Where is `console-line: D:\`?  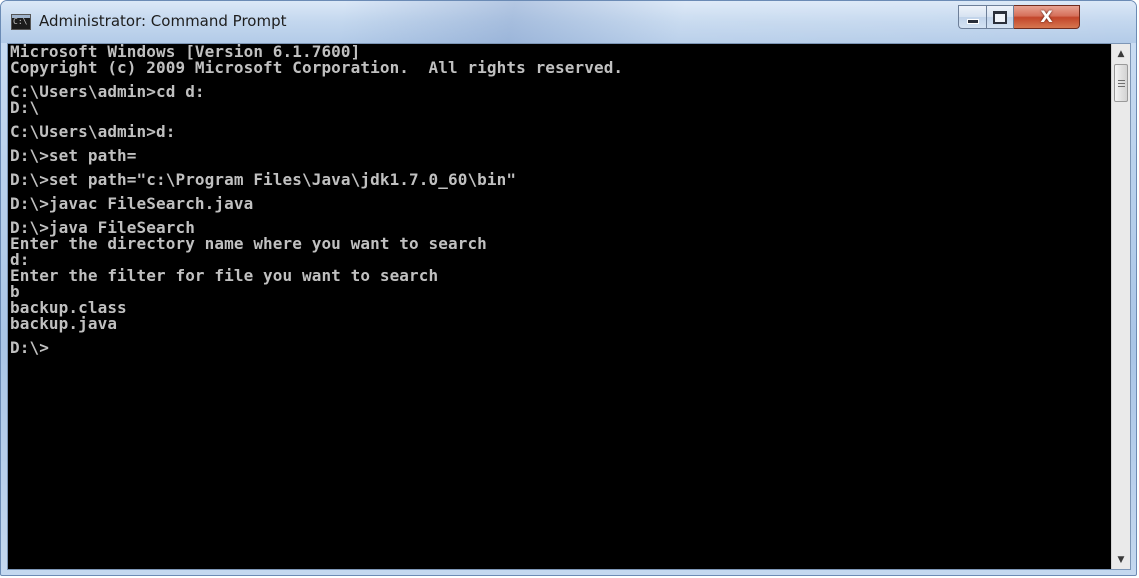
console-line: D:\ is located at coordinates (25, 107).